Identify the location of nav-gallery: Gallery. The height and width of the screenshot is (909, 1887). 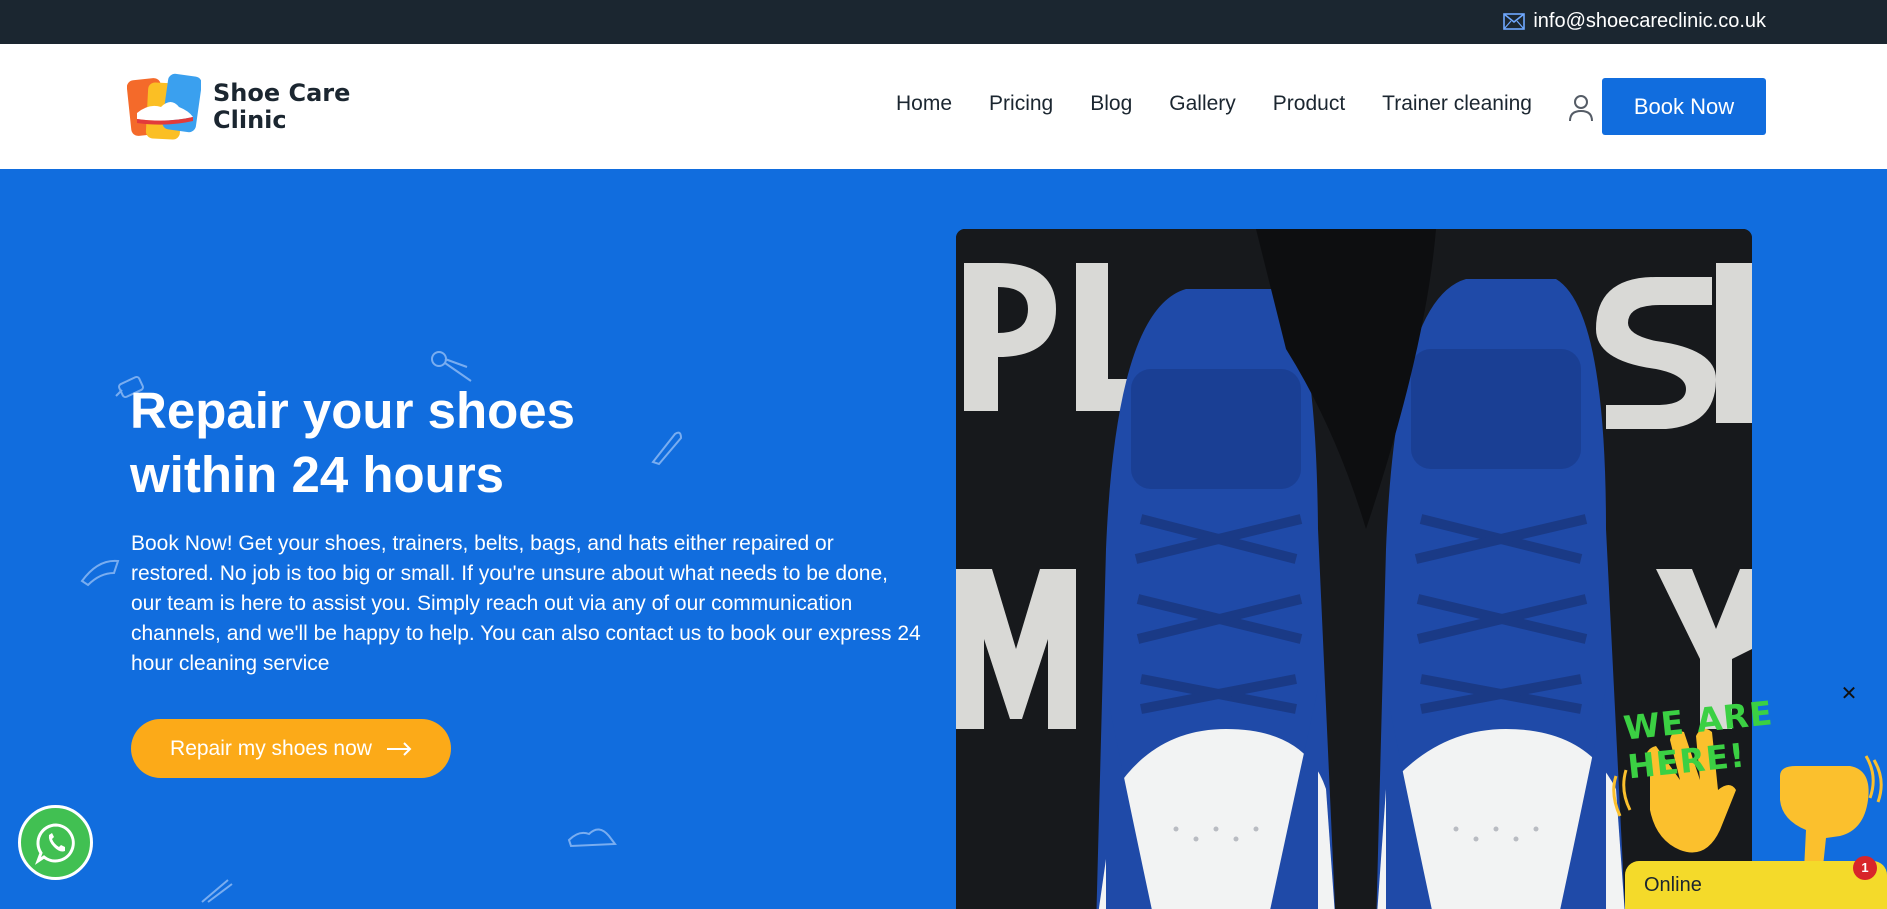
(1202, 104).